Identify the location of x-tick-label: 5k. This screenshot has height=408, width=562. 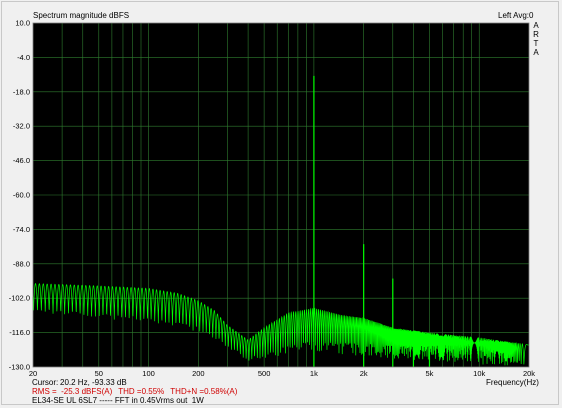
(429, 373).